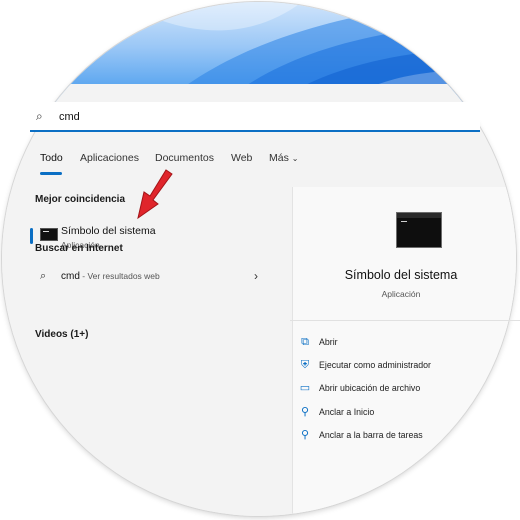  I want to click on web-search-hint: - Ver resultados web, so click(119, 276).